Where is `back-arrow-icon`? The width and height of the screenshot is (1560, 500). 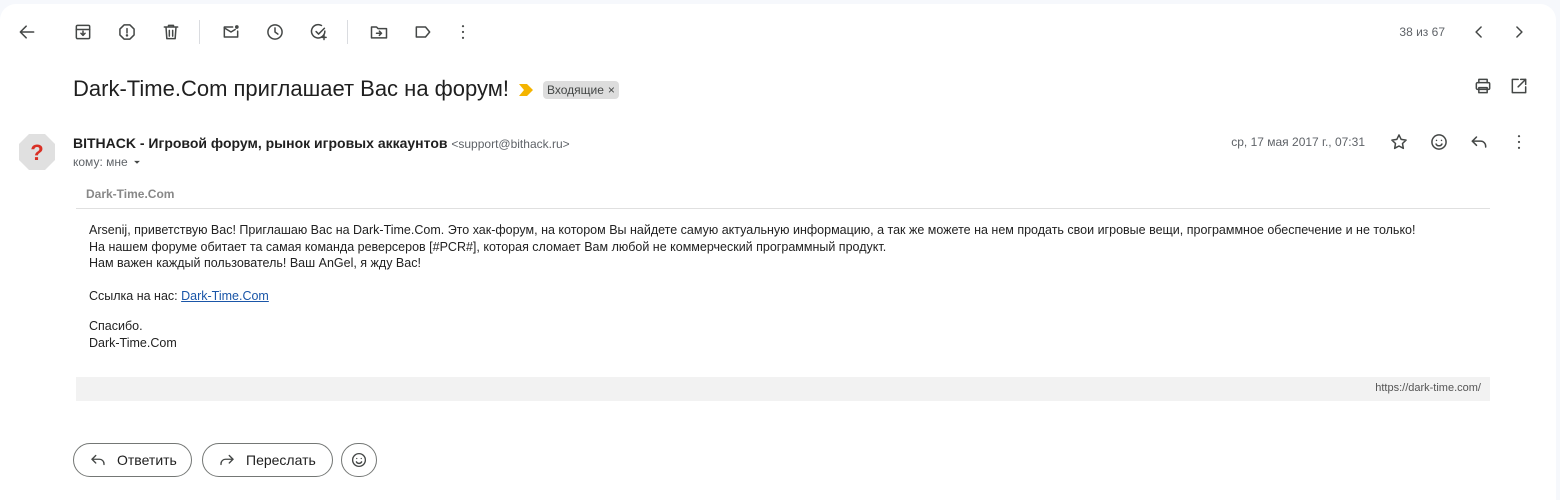 back-arrow-icon is located at coordinates (27, 32).